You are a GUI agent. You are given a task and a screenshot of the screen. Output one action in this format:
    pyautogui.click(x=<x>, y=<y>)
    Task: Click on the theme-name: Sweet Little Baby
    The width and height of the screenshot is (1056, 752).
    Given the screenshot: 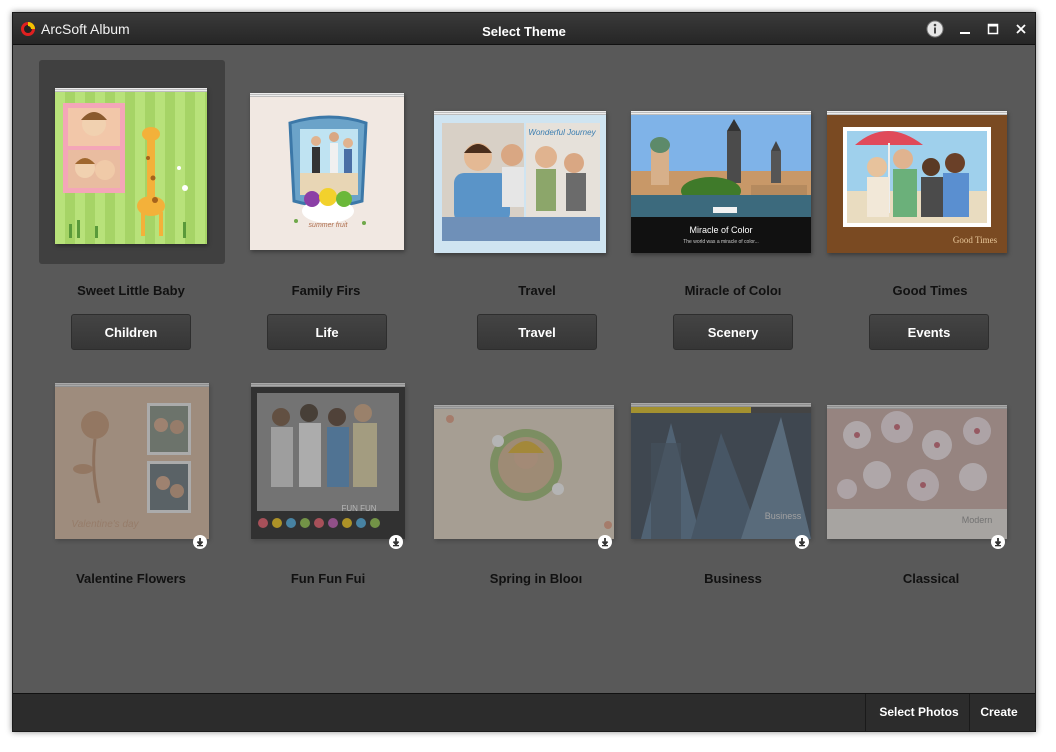 What is the action you would take?
    pyautogui.click(x=131, y=290)
    